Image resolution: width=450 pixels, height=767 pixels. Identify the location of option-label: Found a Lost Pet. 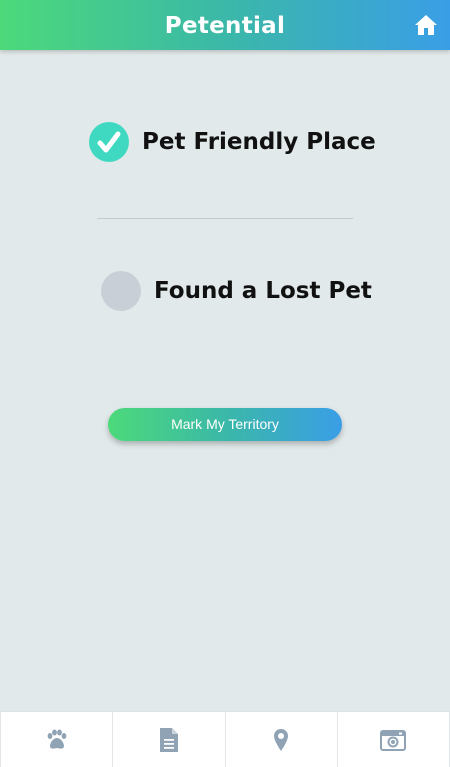
(263, 291).